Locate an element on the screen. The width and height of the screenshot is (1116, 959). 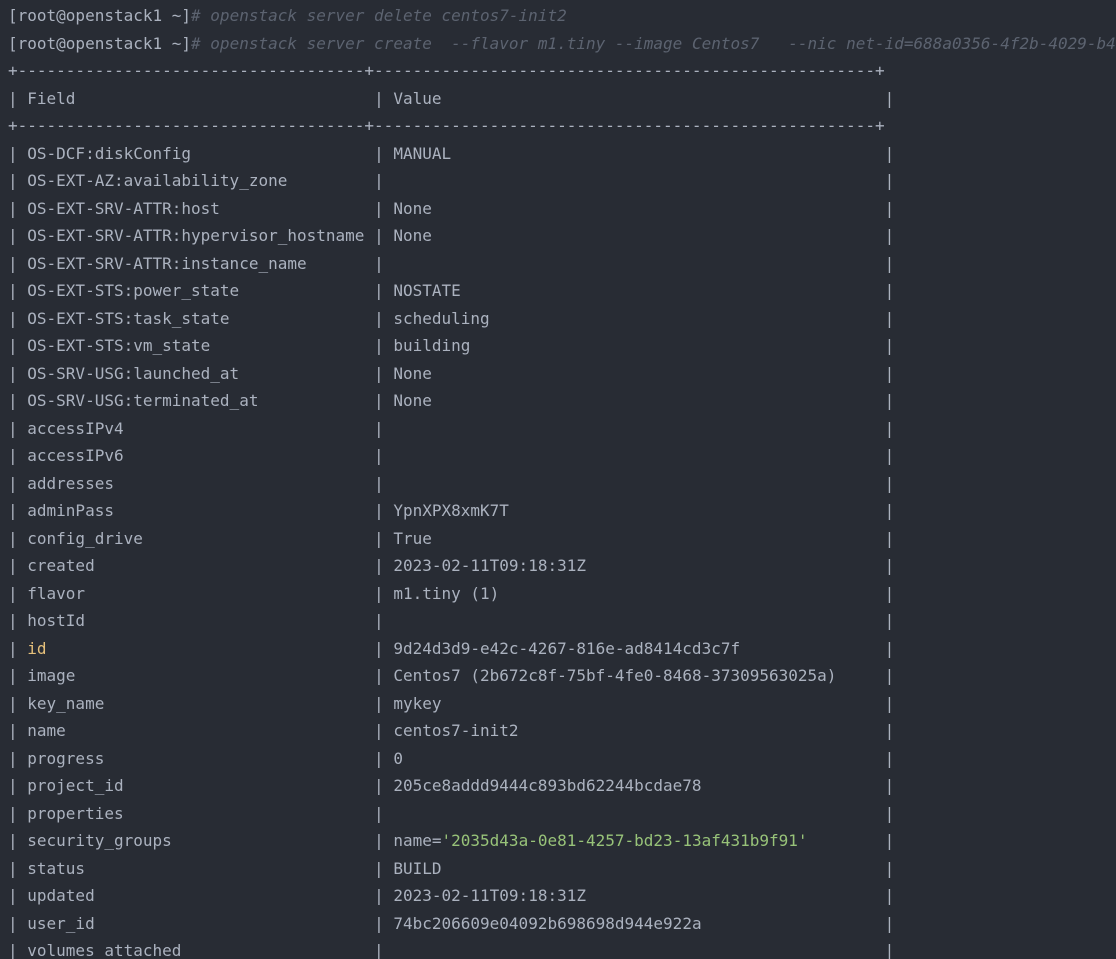
row-field: volumes_attached is located at coordinates (104, 950).